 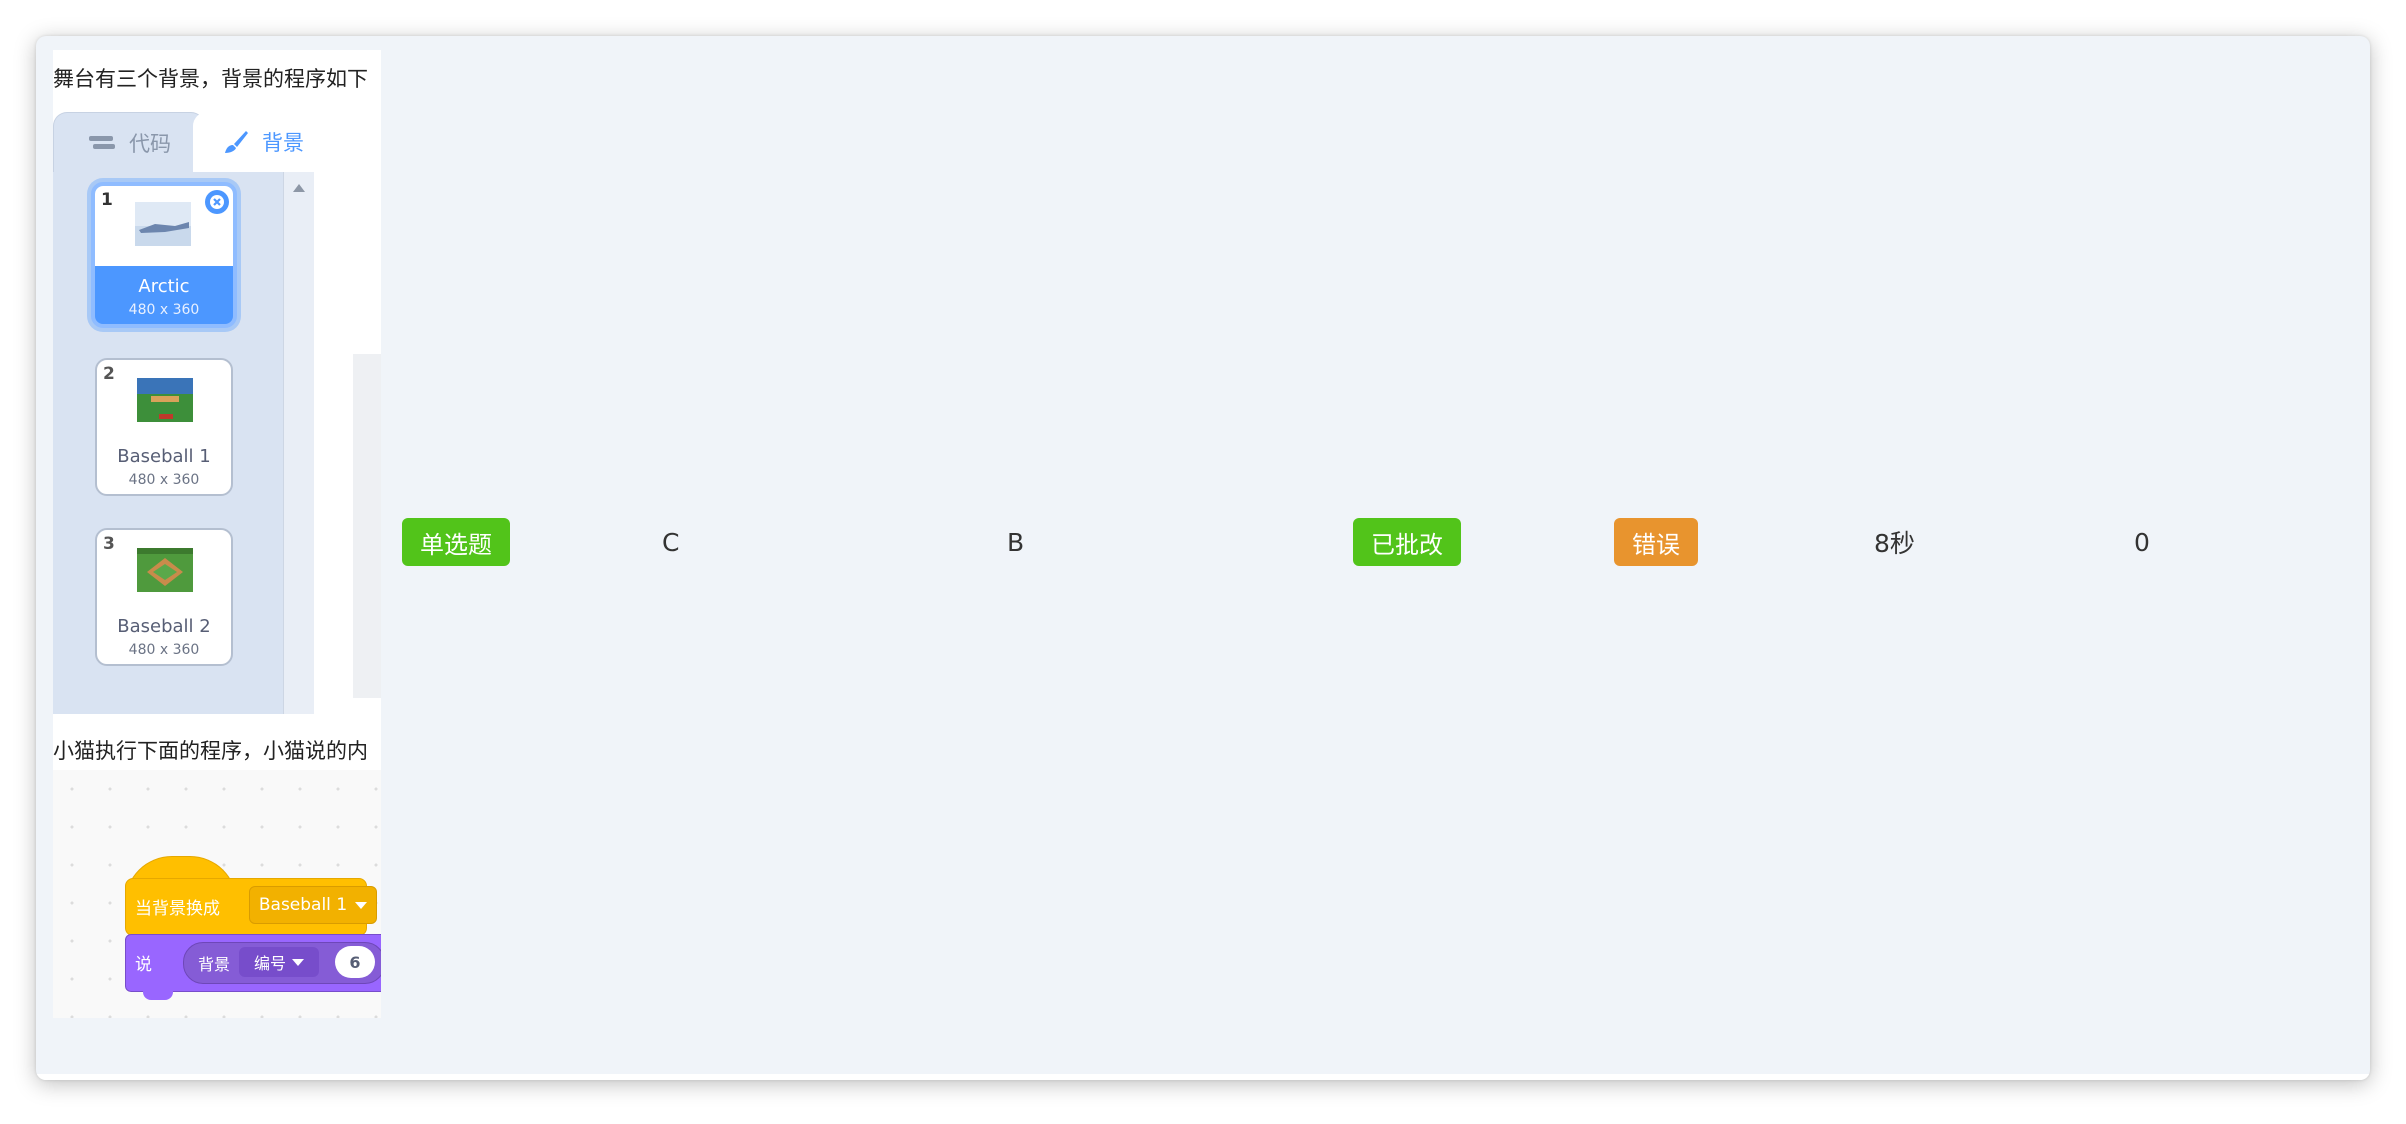 I want to click on tab-bar: 代码 背景, so click(x=193, y=138).